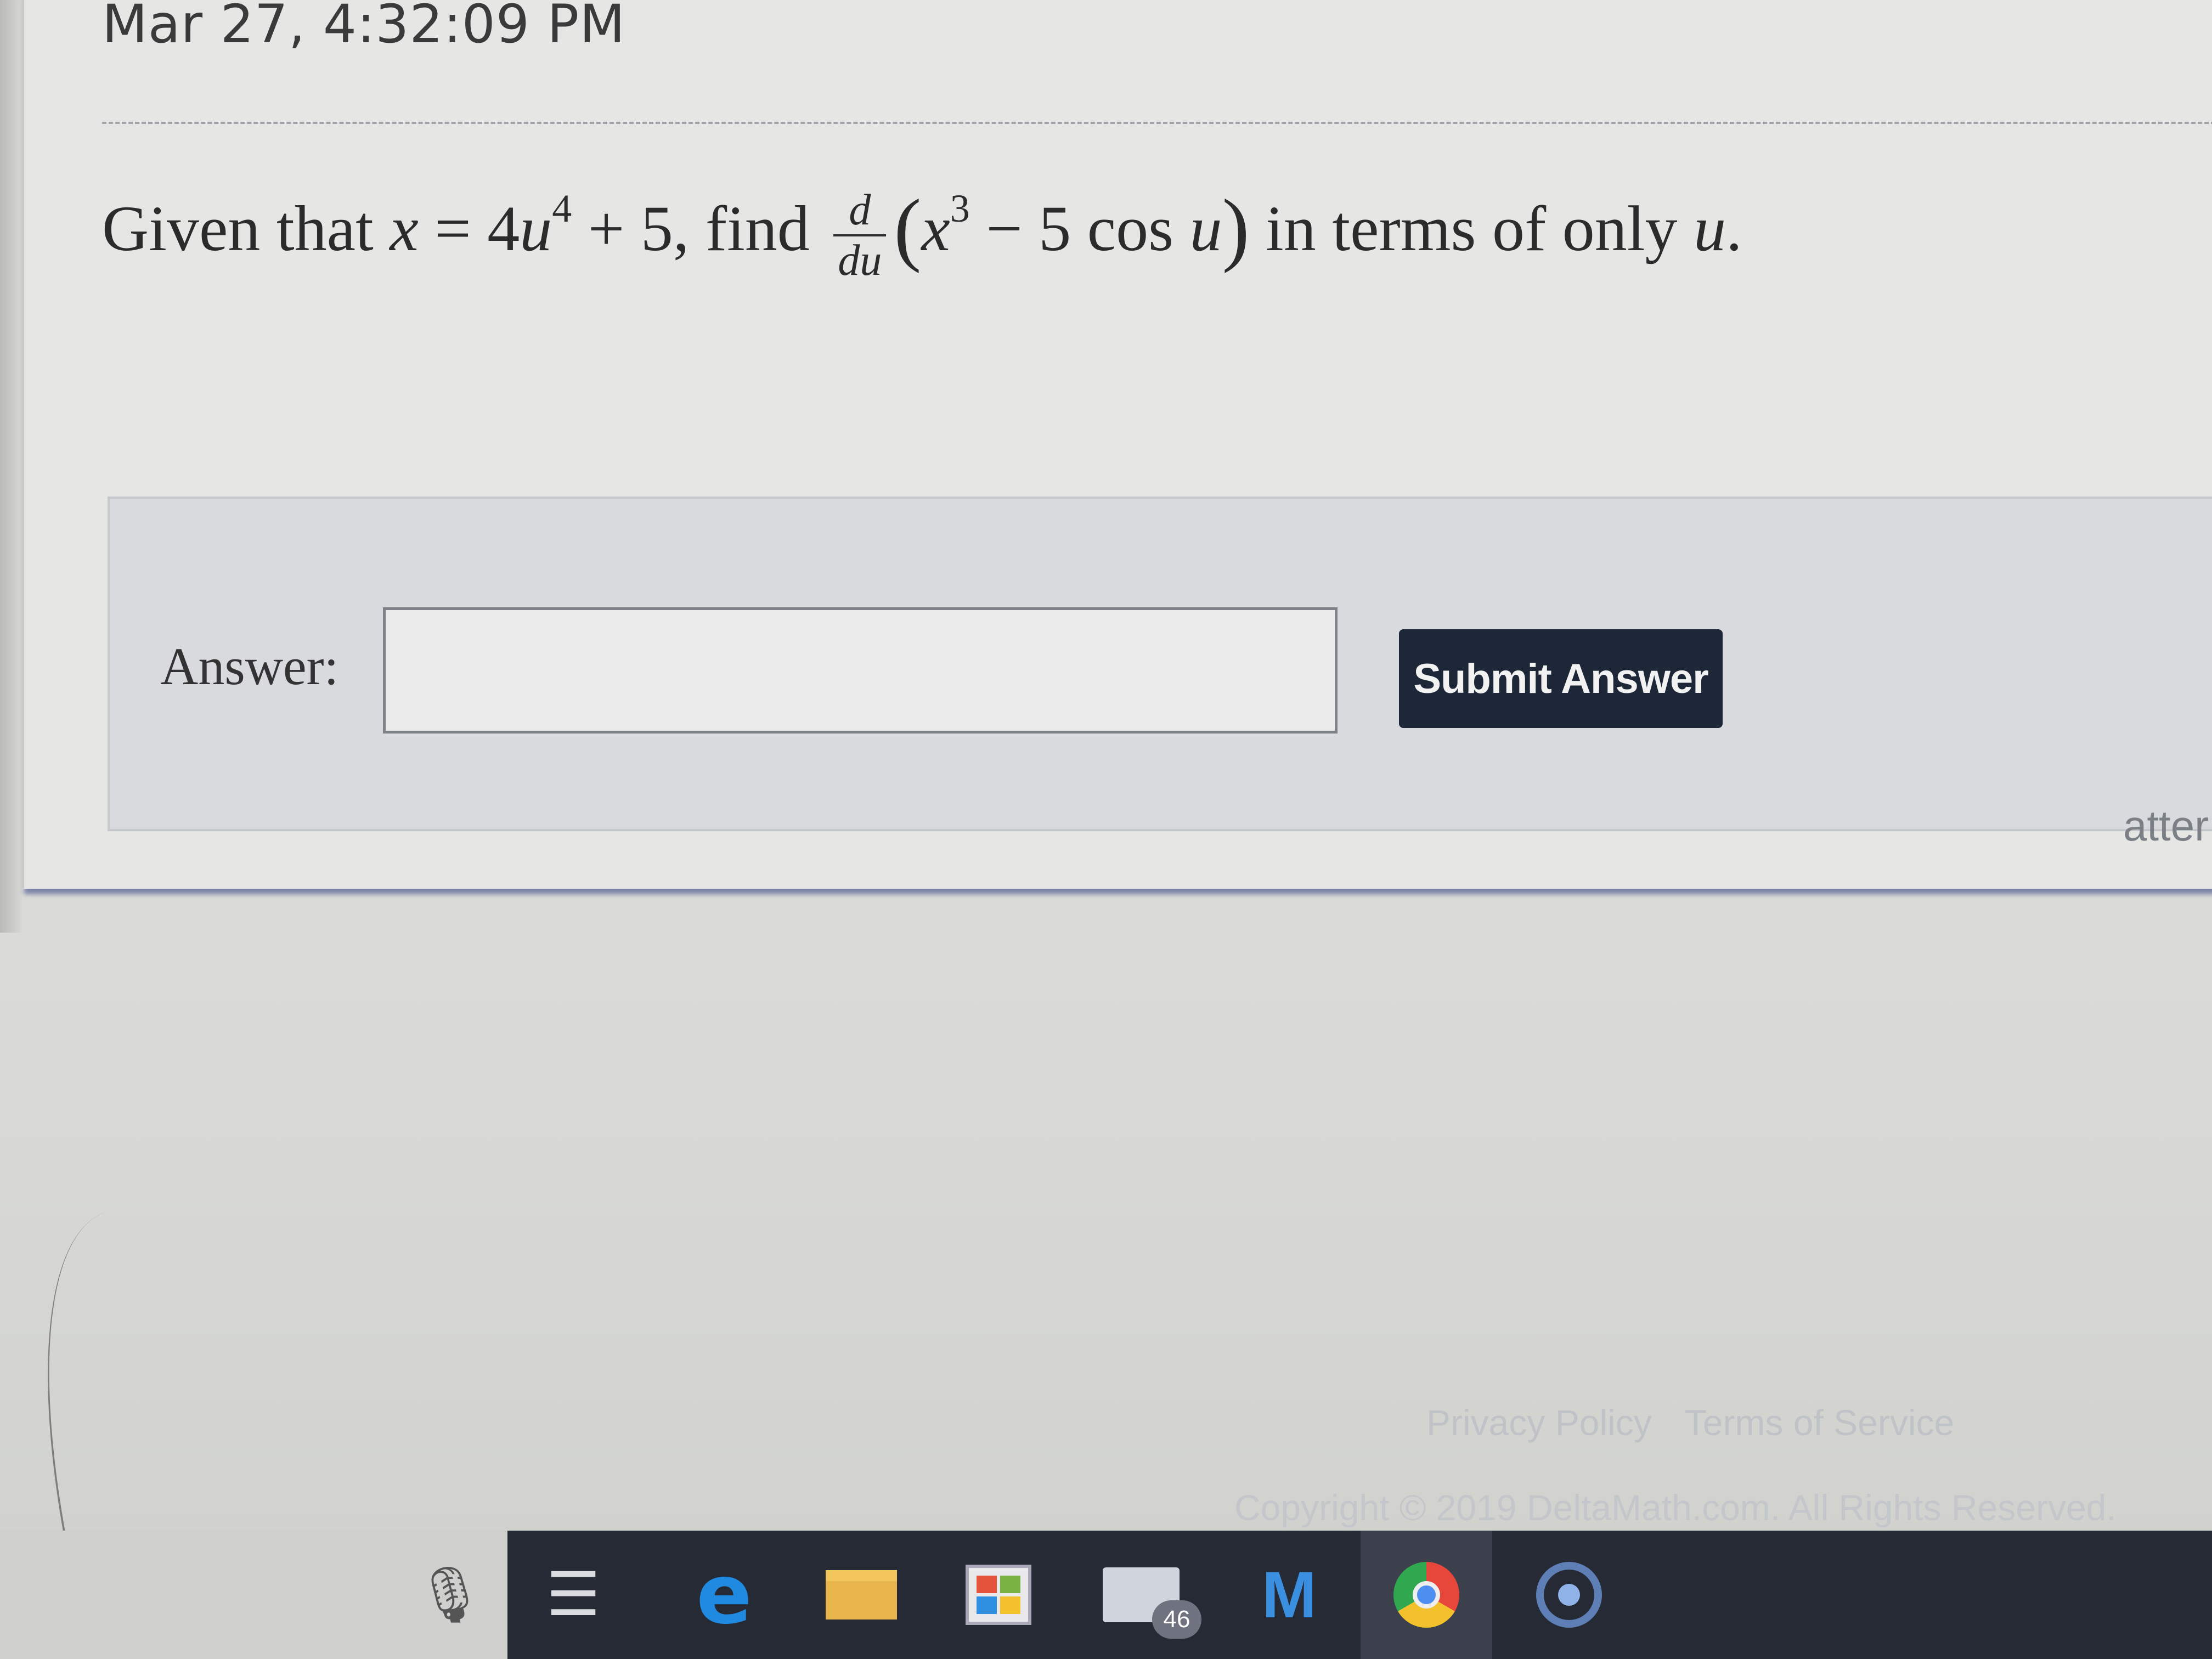  I want to click on math-equals: = 4, so click(469, 229).